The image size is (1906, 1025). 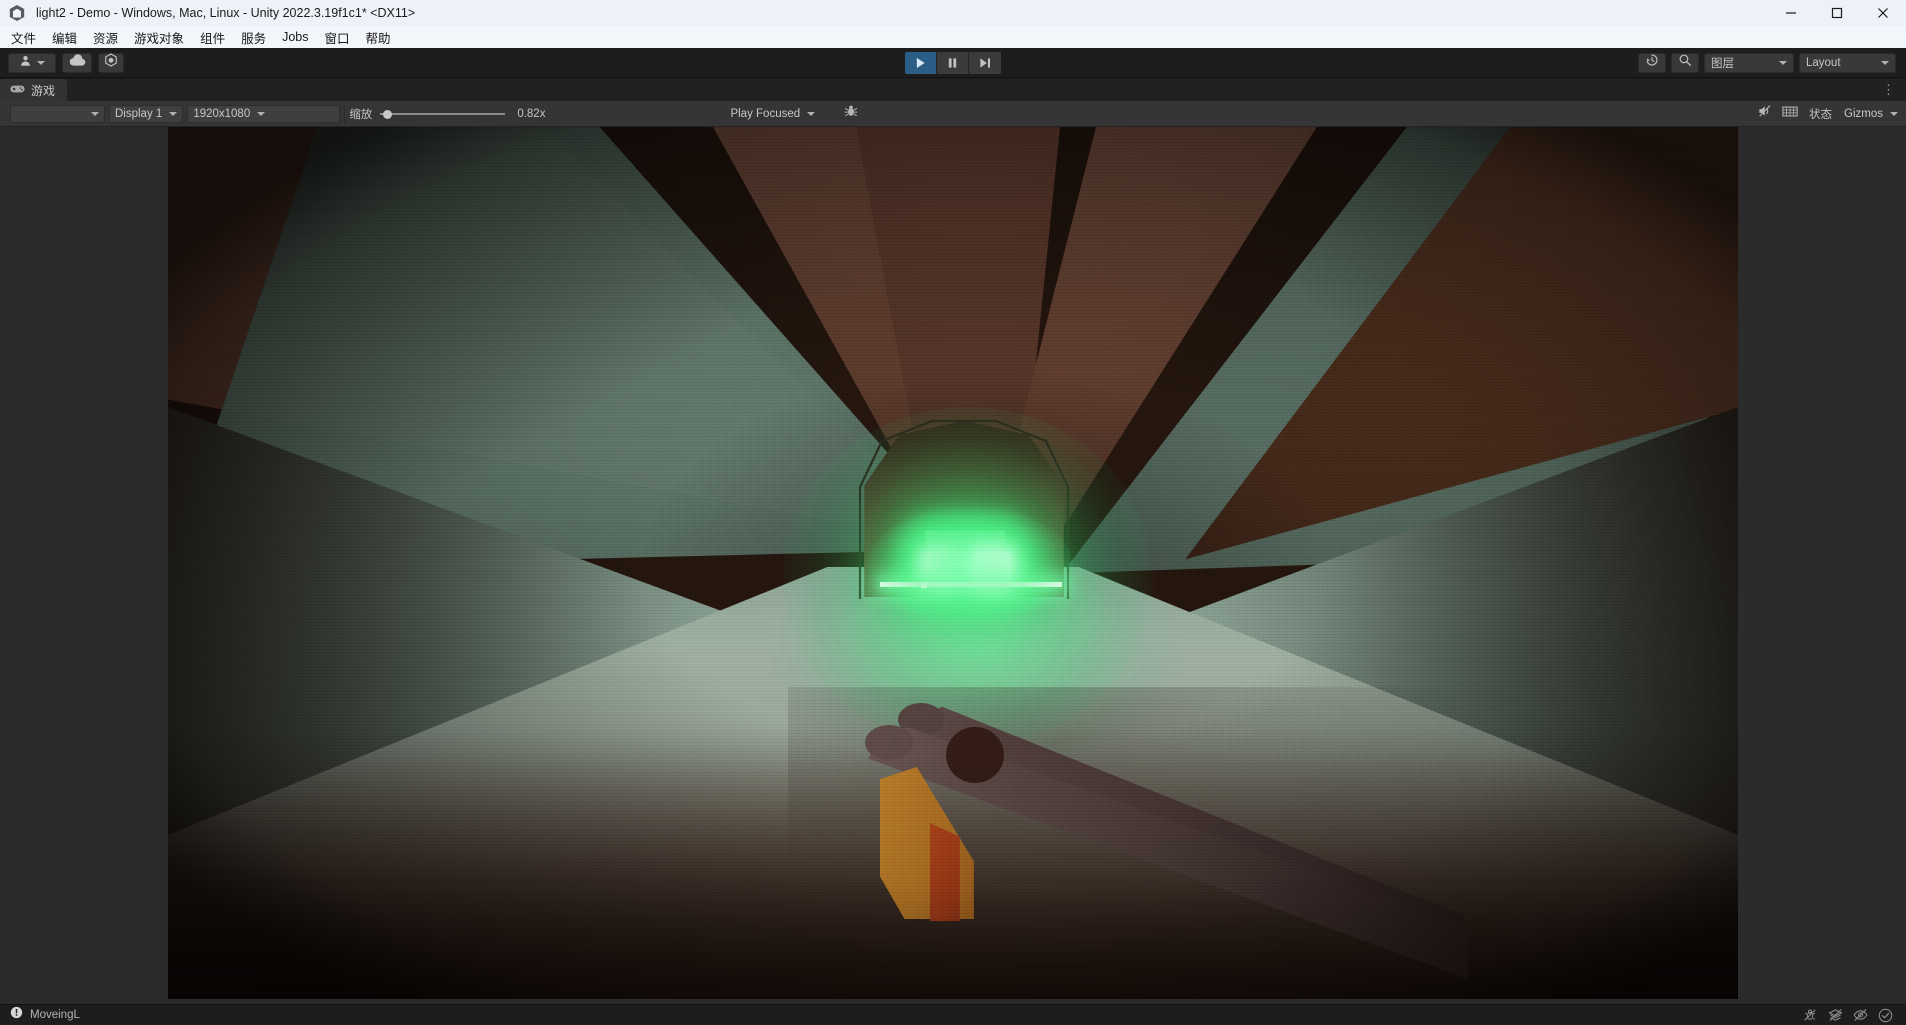 I want to click on play-mode-dropdown: Play Focused, so click(x=781, y=114).